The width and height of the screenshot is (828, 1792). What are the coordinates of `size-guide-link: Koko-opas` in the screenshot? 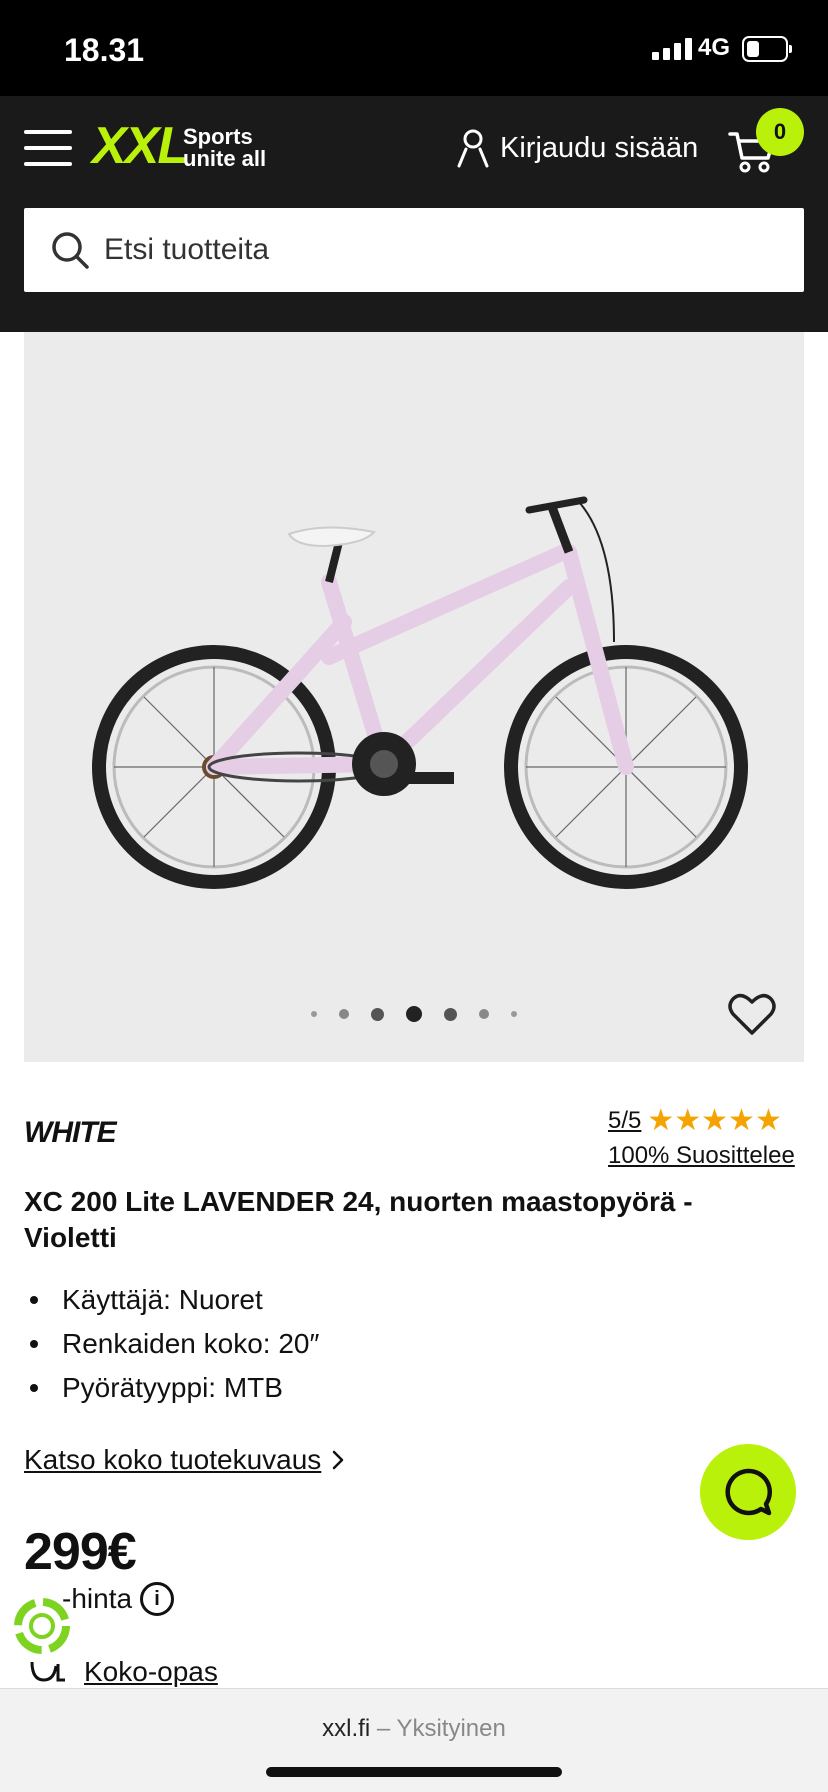 It's located at (124, 1672).